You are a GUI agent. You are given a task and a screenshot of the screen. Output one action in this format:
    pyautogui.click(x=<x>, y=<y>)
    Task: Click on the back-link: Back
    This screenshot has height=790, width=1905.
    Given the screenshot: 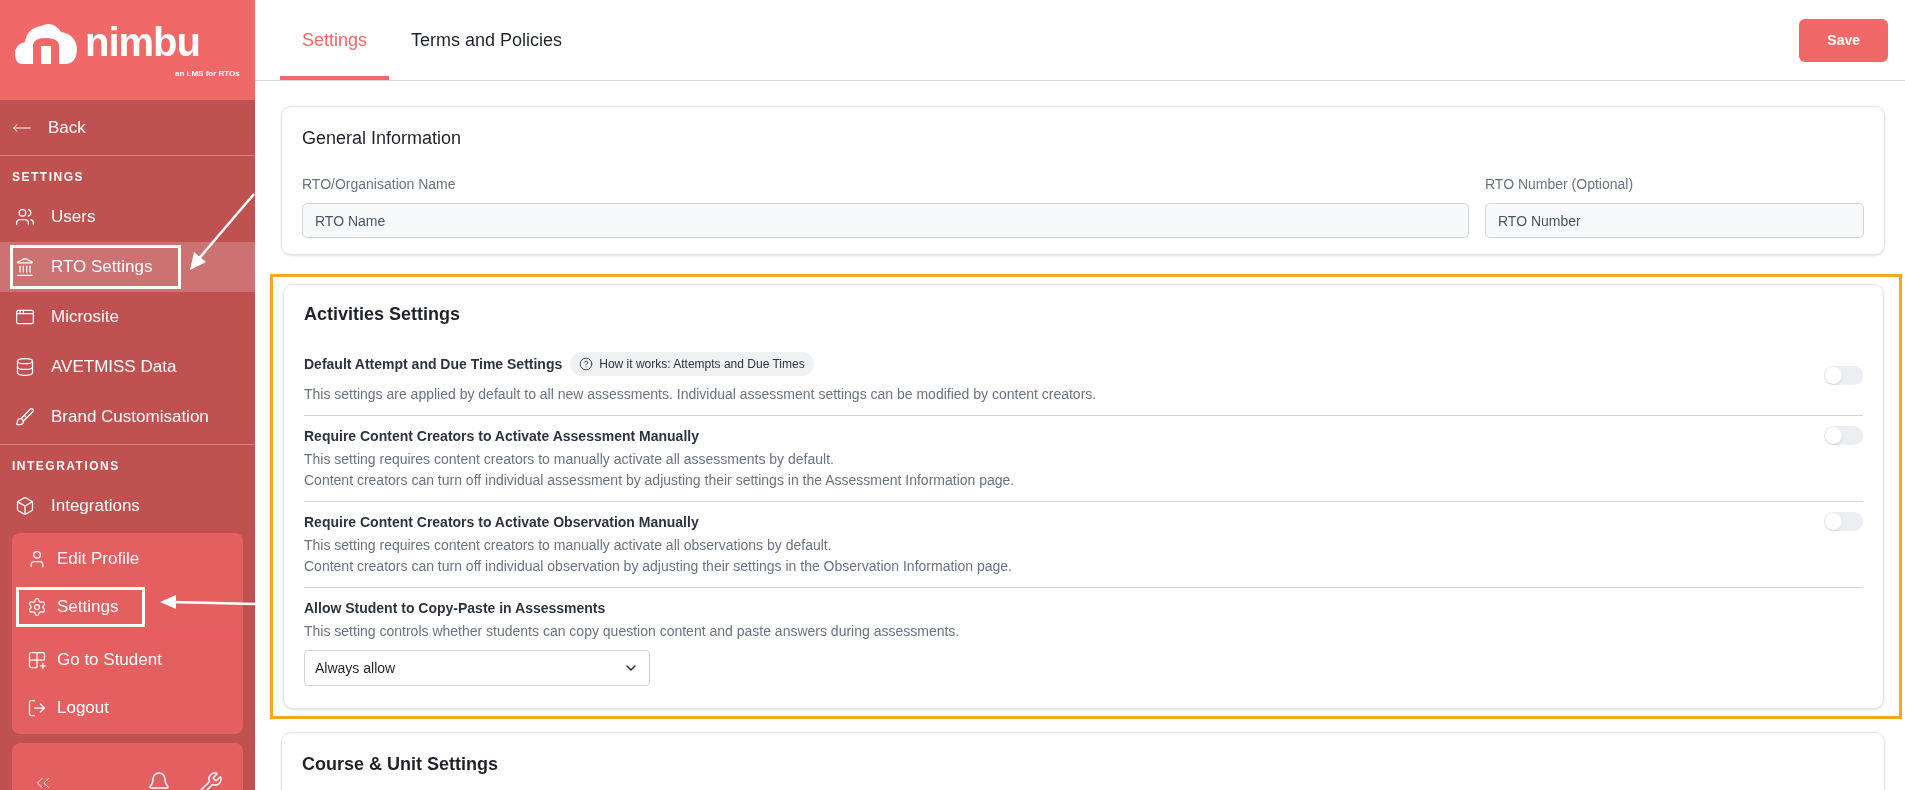 What is the action you would take?
    pyautogui.click(x=127, y=128)
    